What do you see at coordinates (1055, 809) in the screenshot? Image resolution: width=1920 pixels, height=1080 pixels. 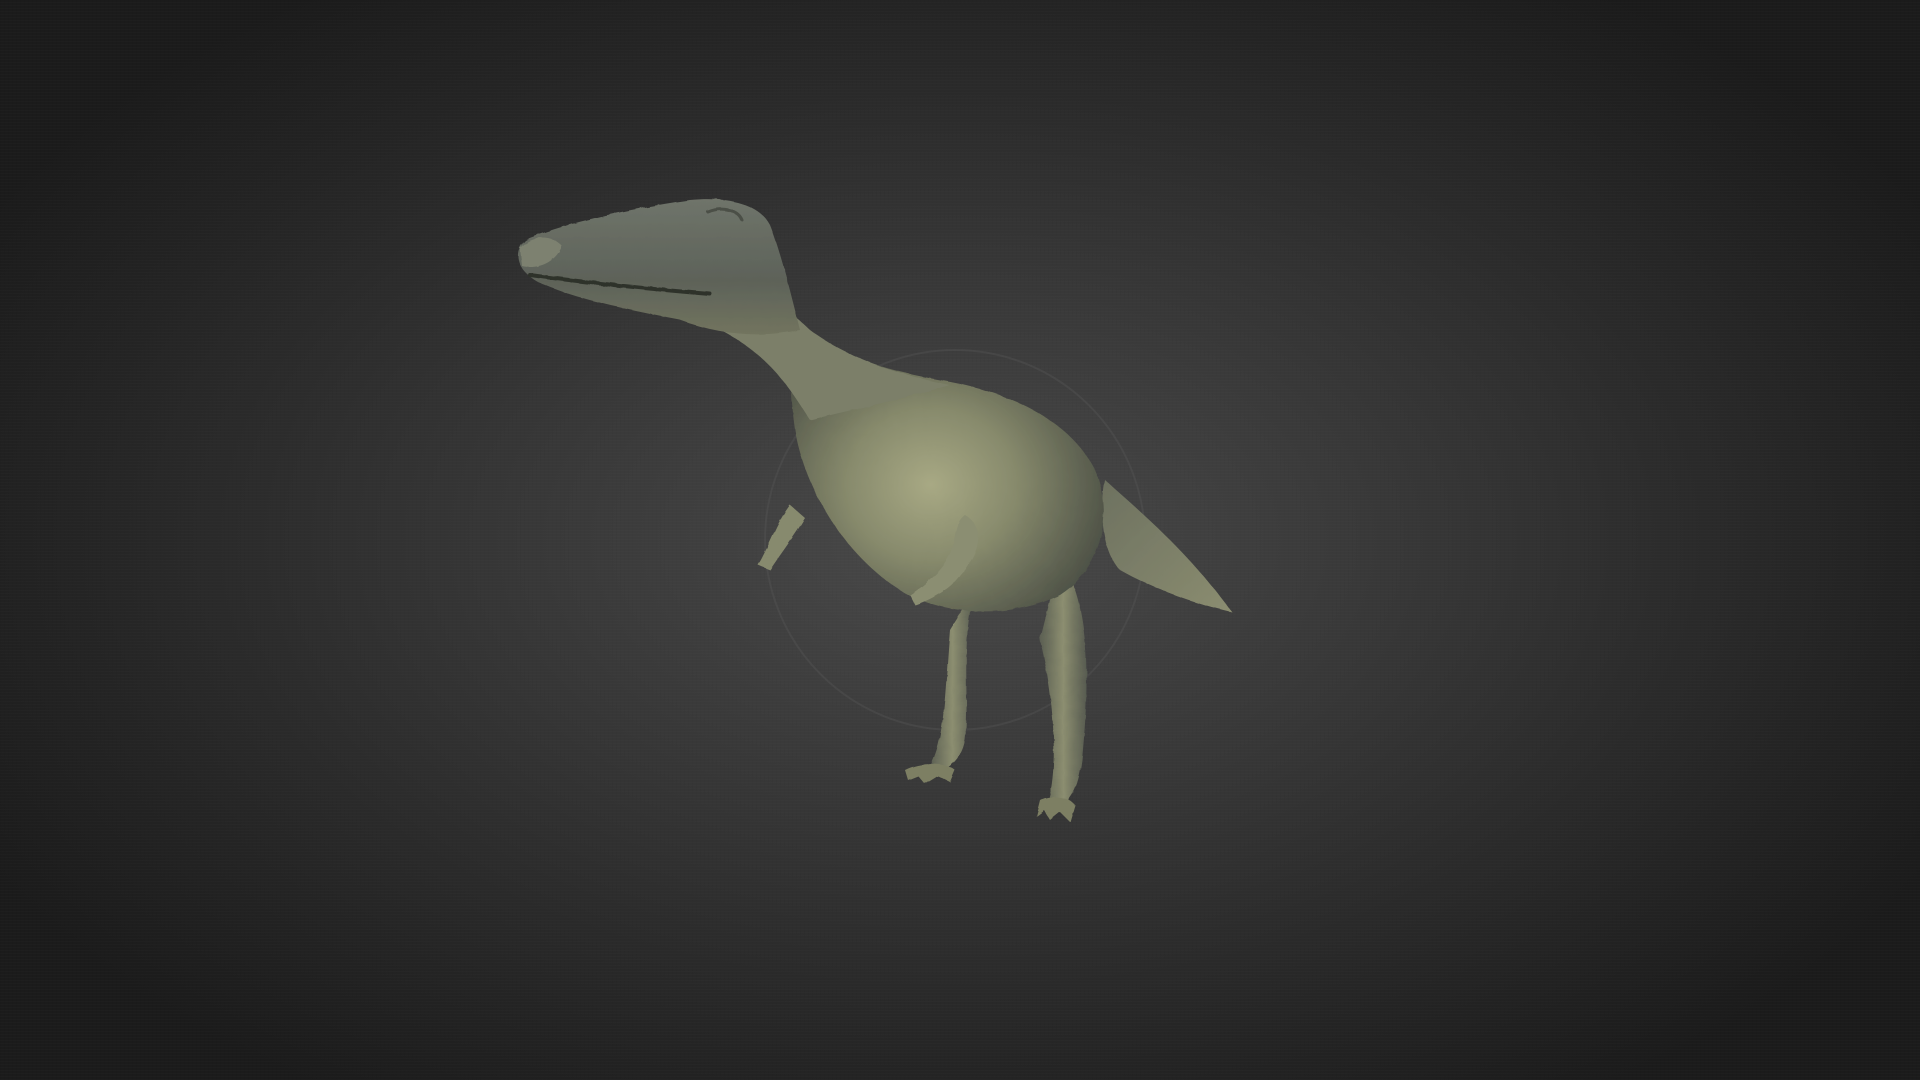 I see `rear-foot-right` at bounding box center [1055, 809].